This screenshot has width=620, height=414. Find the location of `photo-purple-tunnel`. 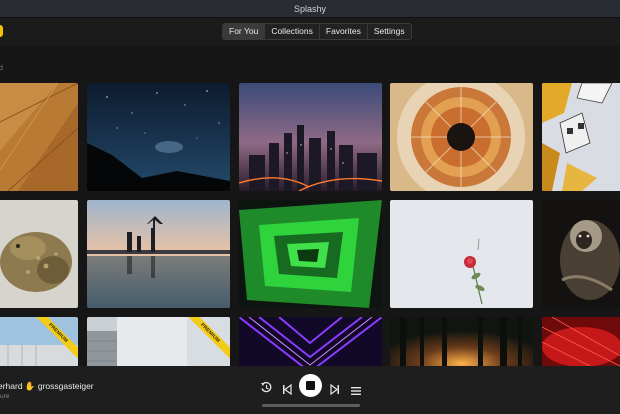

photo-purple-tunnel is located at coordinates (310, 344).